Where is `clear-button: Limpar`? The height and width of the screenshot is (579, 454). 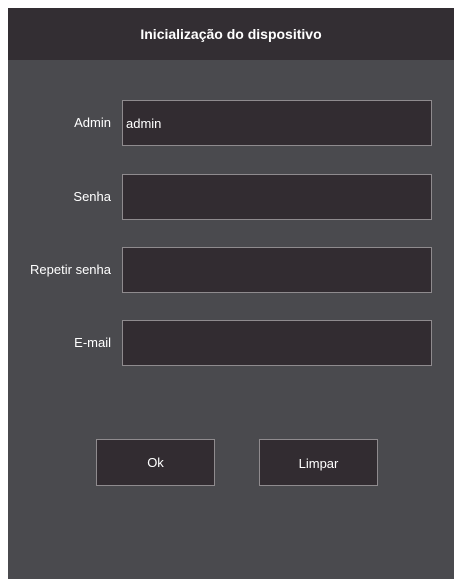
clear-button: Limpar is located at coordinates (318, 462).